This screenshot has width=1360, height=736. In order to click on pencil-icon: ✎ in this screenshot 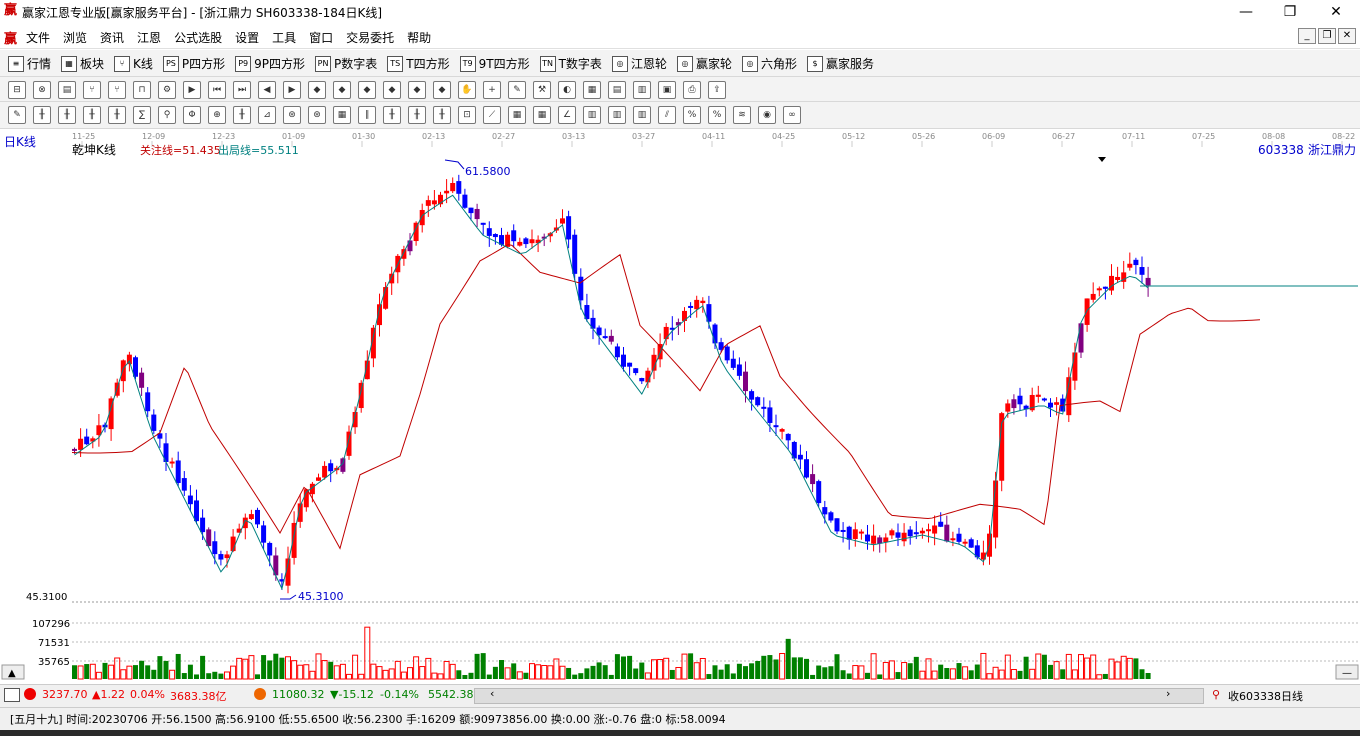, I will do `click(17, 115)`.